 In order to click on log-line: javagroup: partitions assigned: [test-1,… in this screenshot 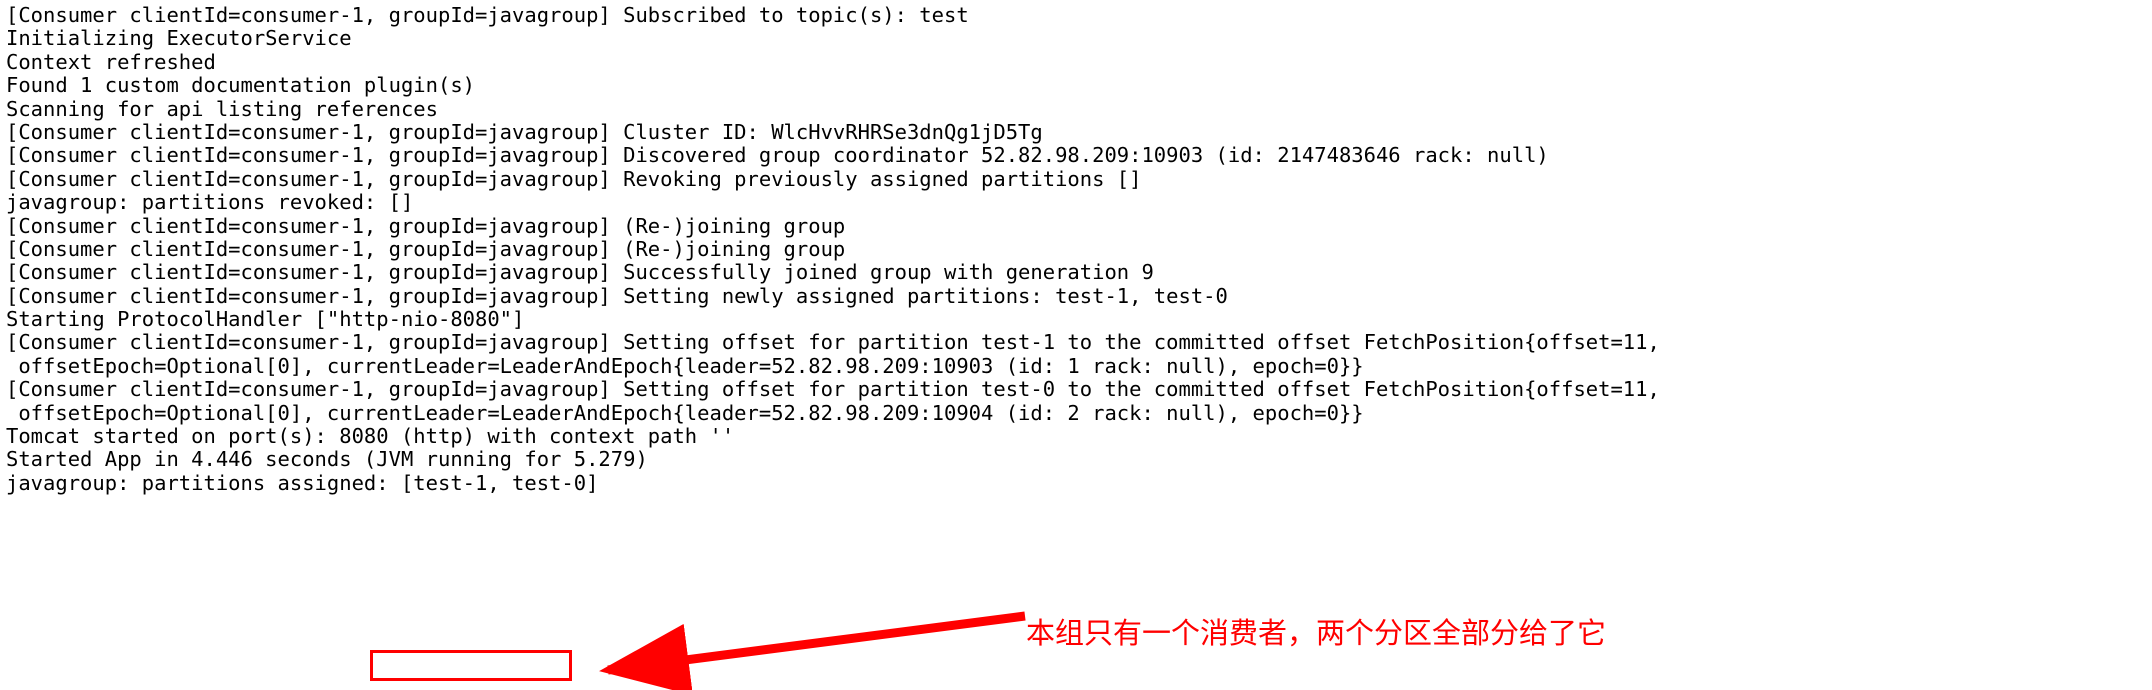, I will do `click(302, 482)`.